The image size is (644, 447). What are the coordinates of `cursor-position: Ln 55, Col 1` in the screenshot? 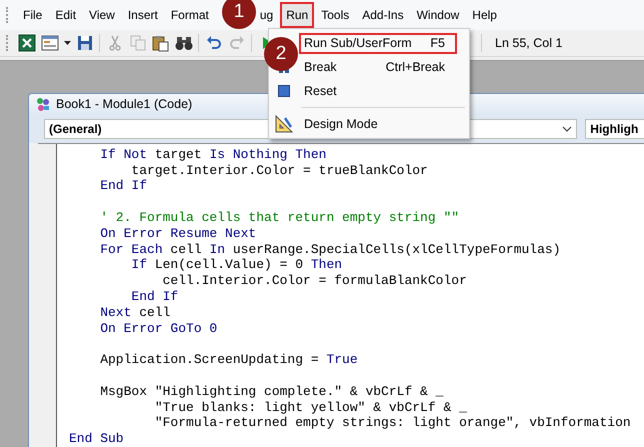 It's located at (528, 43).